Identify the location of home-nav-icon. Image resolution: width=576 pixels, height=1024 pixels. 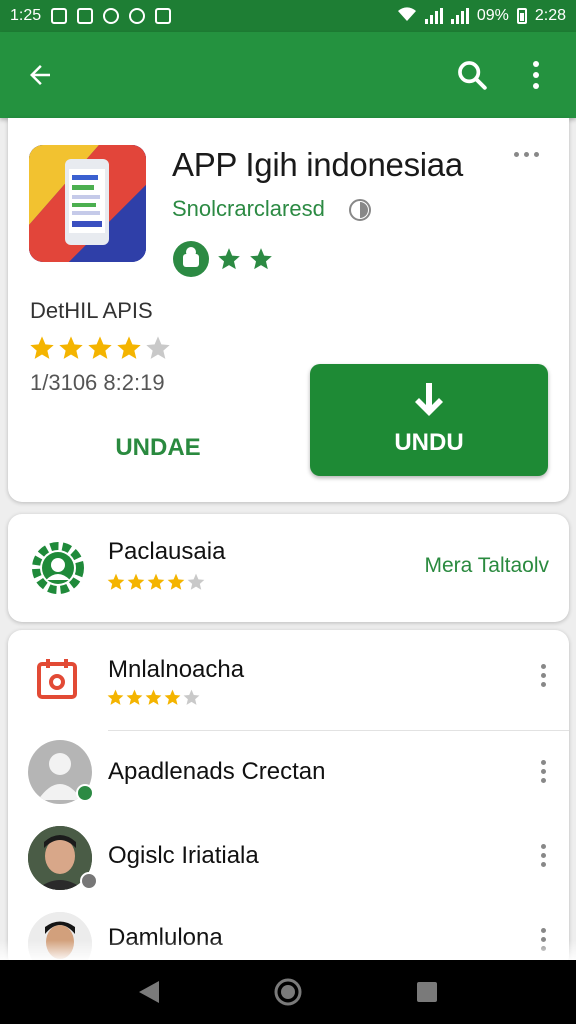
(288, 992).